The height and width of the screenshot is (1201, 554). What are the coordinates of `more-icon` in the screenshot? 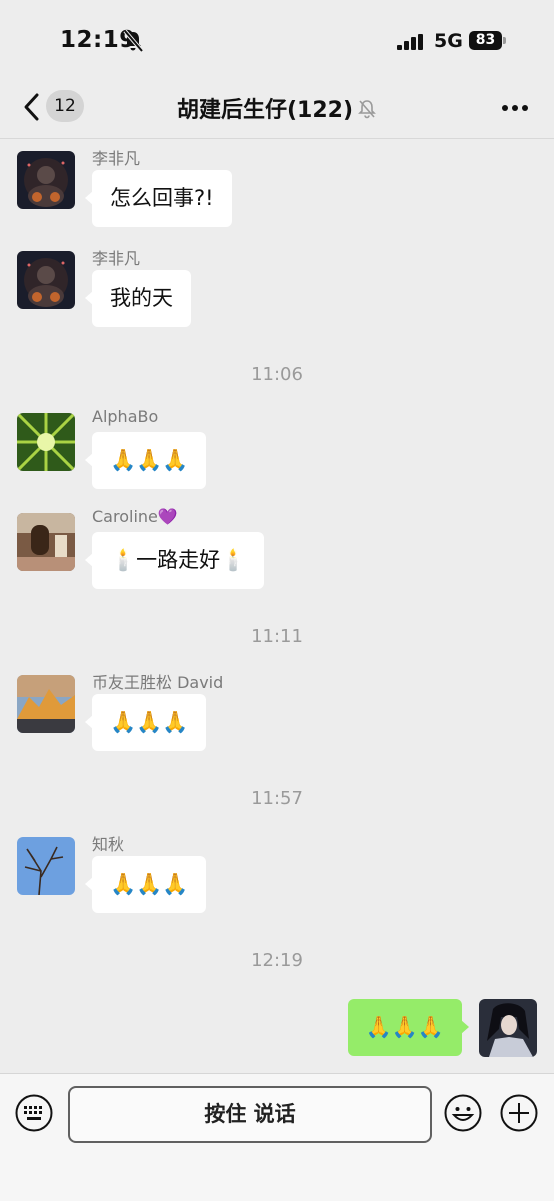 It's located at (515, 108).